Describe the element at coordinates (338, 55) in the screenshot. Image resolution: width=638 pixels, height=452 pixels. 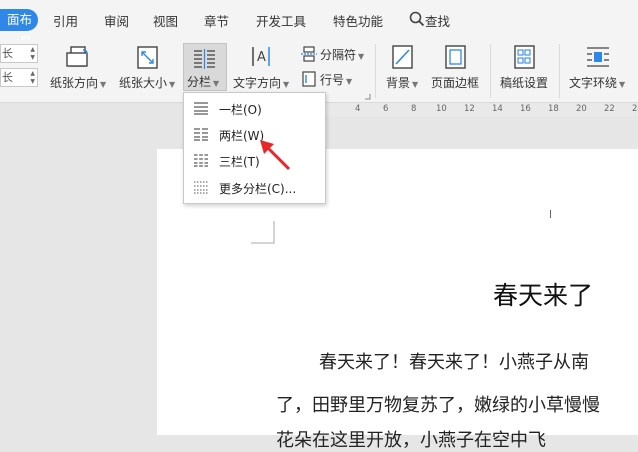
I see `separator-label: 分隔符` at that location.